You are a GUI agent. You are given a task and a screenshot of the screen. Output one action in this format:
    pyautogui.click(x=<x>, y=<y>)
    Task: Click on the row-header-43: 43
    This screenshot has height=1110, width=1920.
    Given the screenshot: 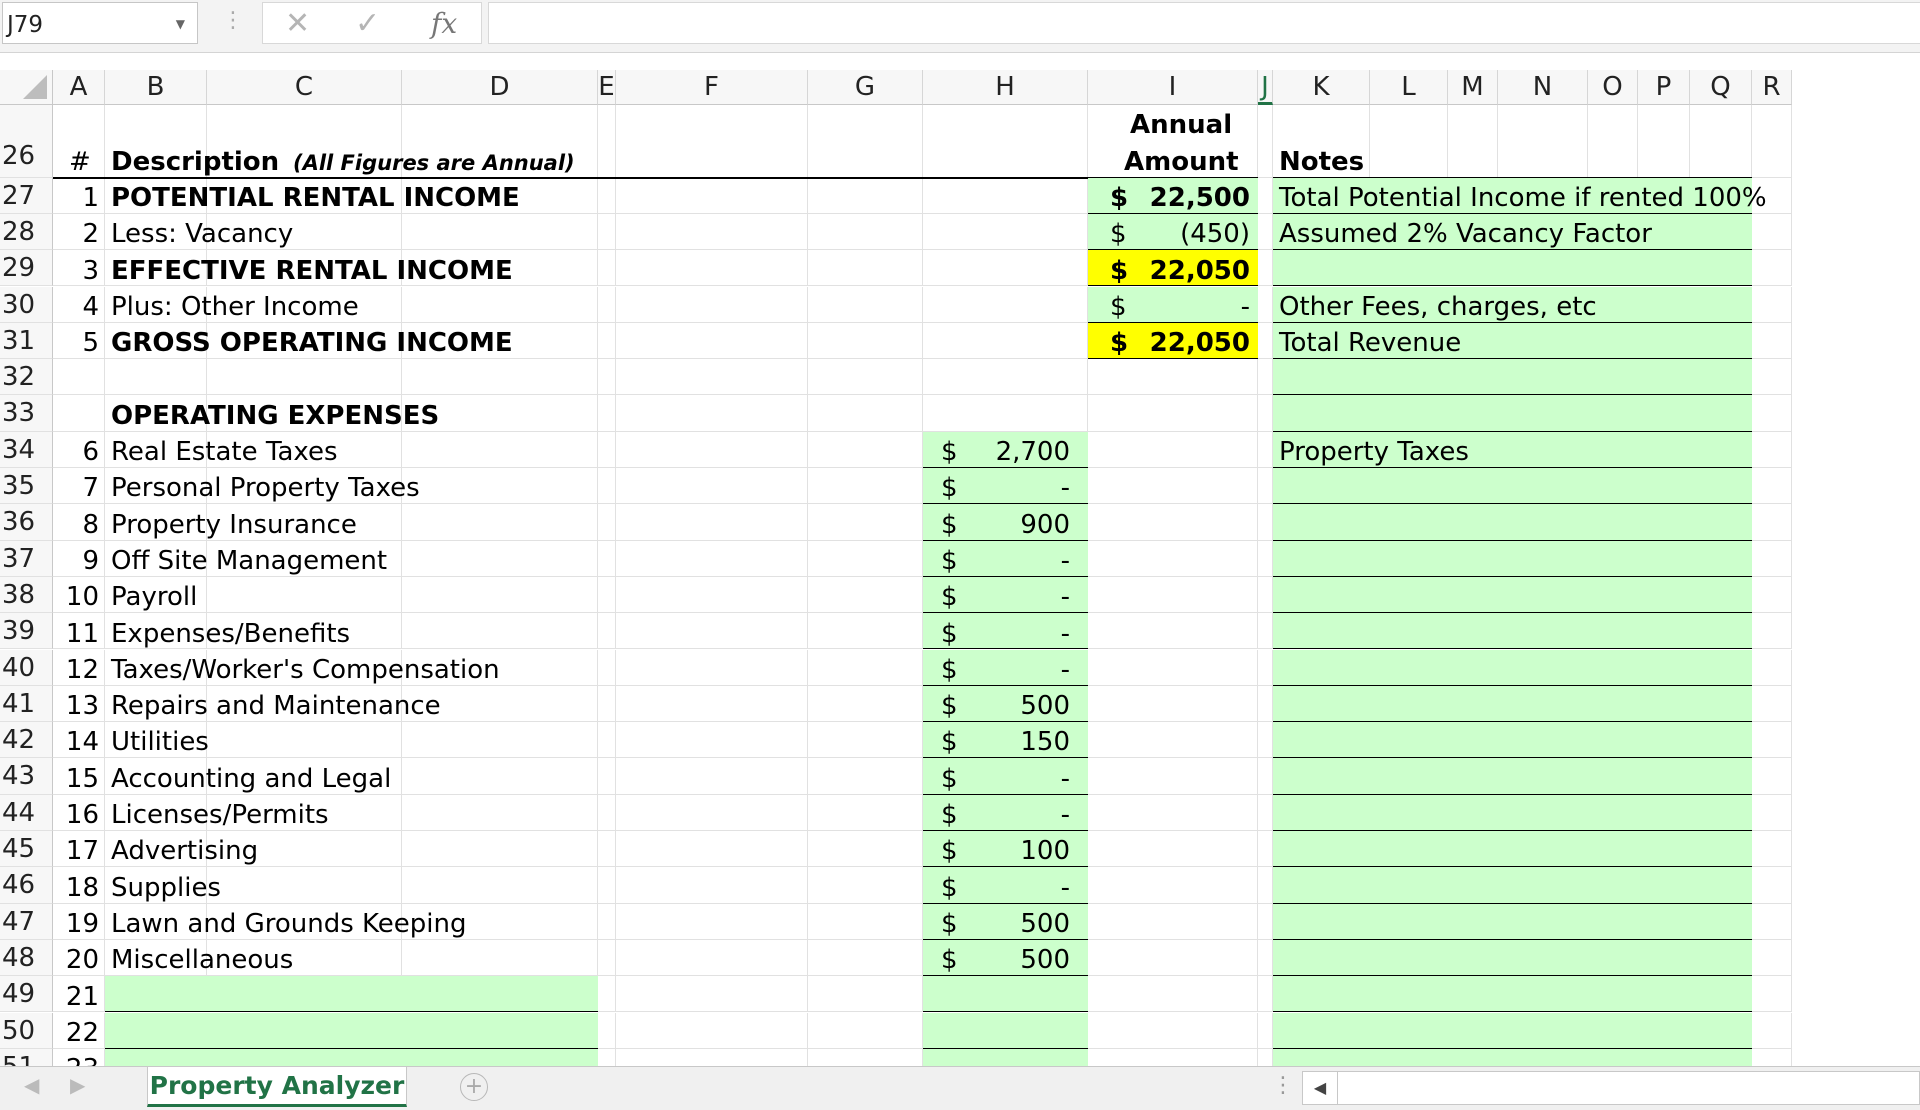 What is the action you would take?
    pyautogui.click(x=26, y=776)
    